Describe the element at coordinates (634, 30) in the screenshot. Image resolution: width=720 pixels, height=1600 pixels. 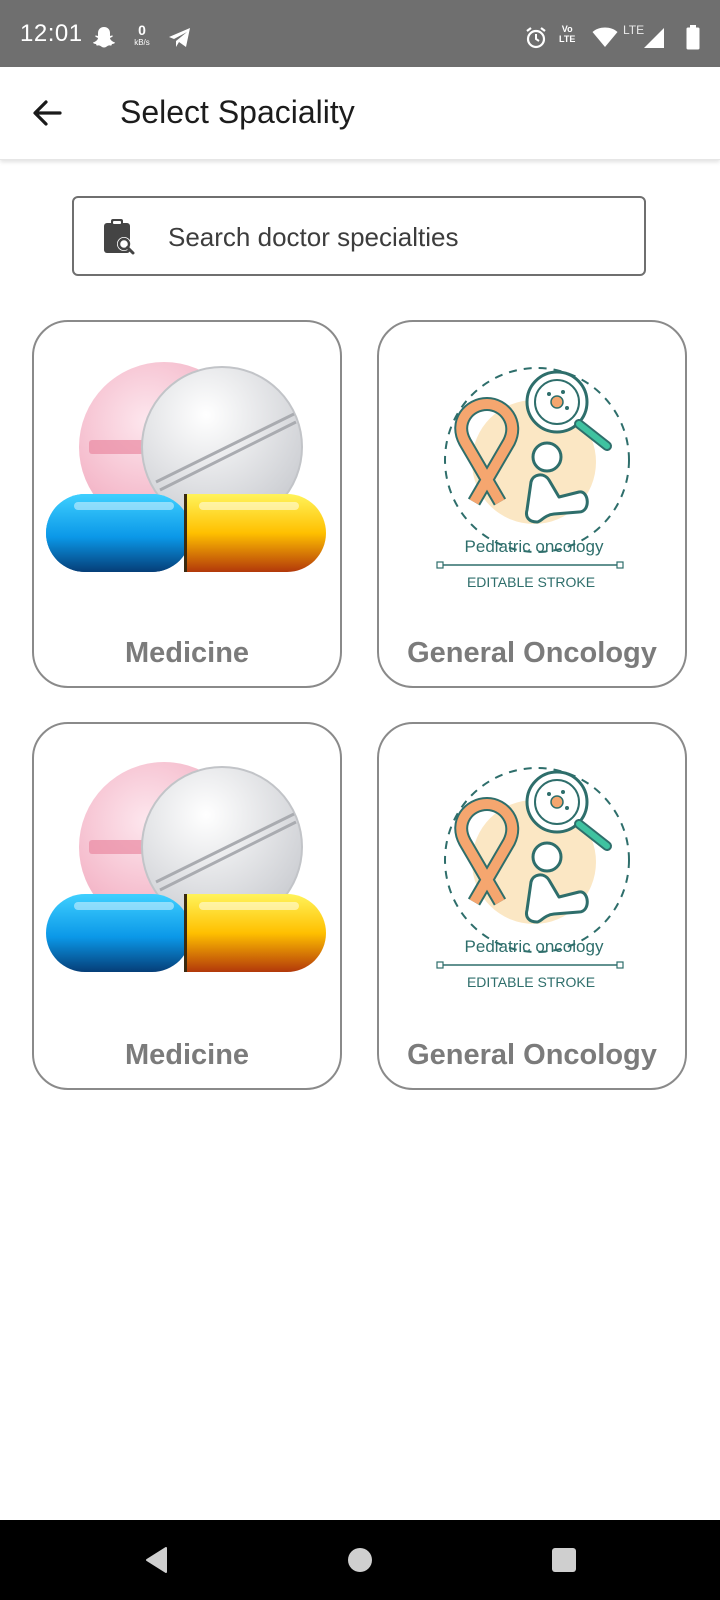
I see `lte-label: LTE` at that location.